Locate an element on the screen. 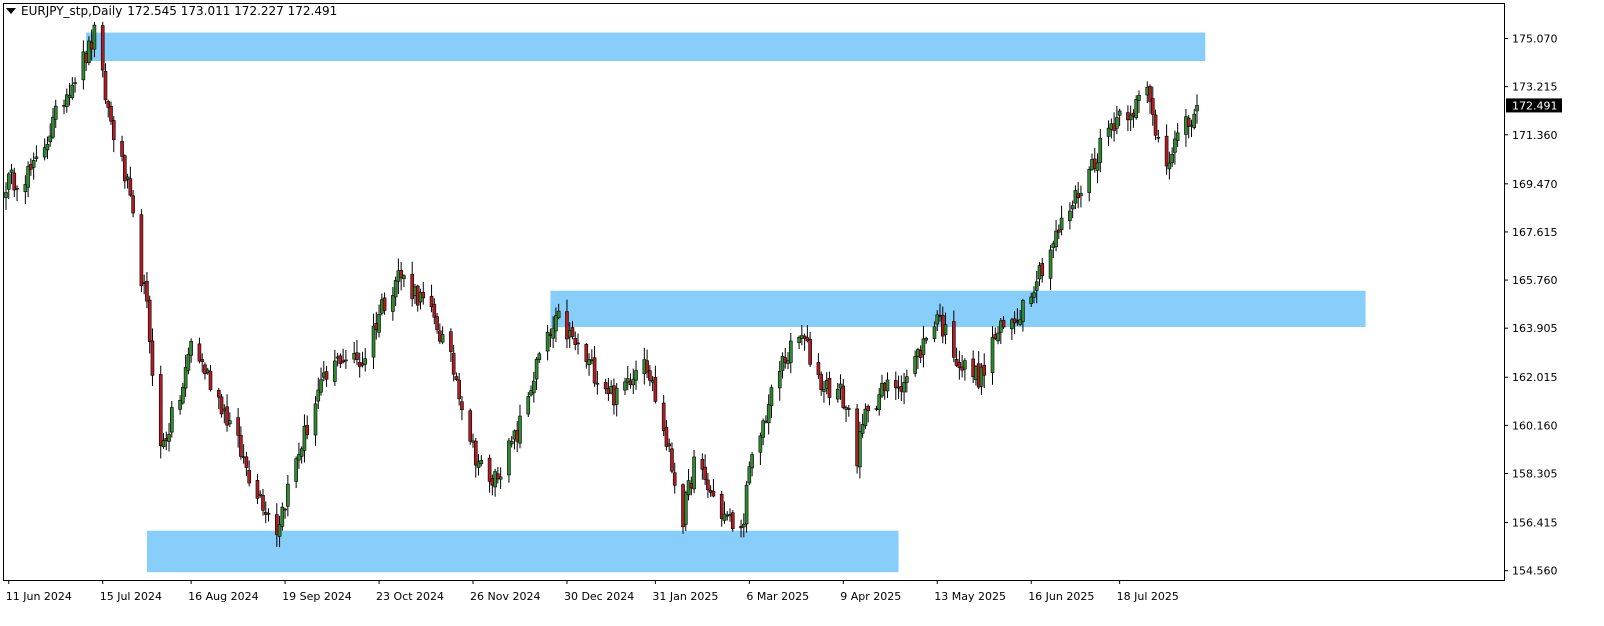  y-tick-label: 160.160 is located at coordinates (1535, 425).